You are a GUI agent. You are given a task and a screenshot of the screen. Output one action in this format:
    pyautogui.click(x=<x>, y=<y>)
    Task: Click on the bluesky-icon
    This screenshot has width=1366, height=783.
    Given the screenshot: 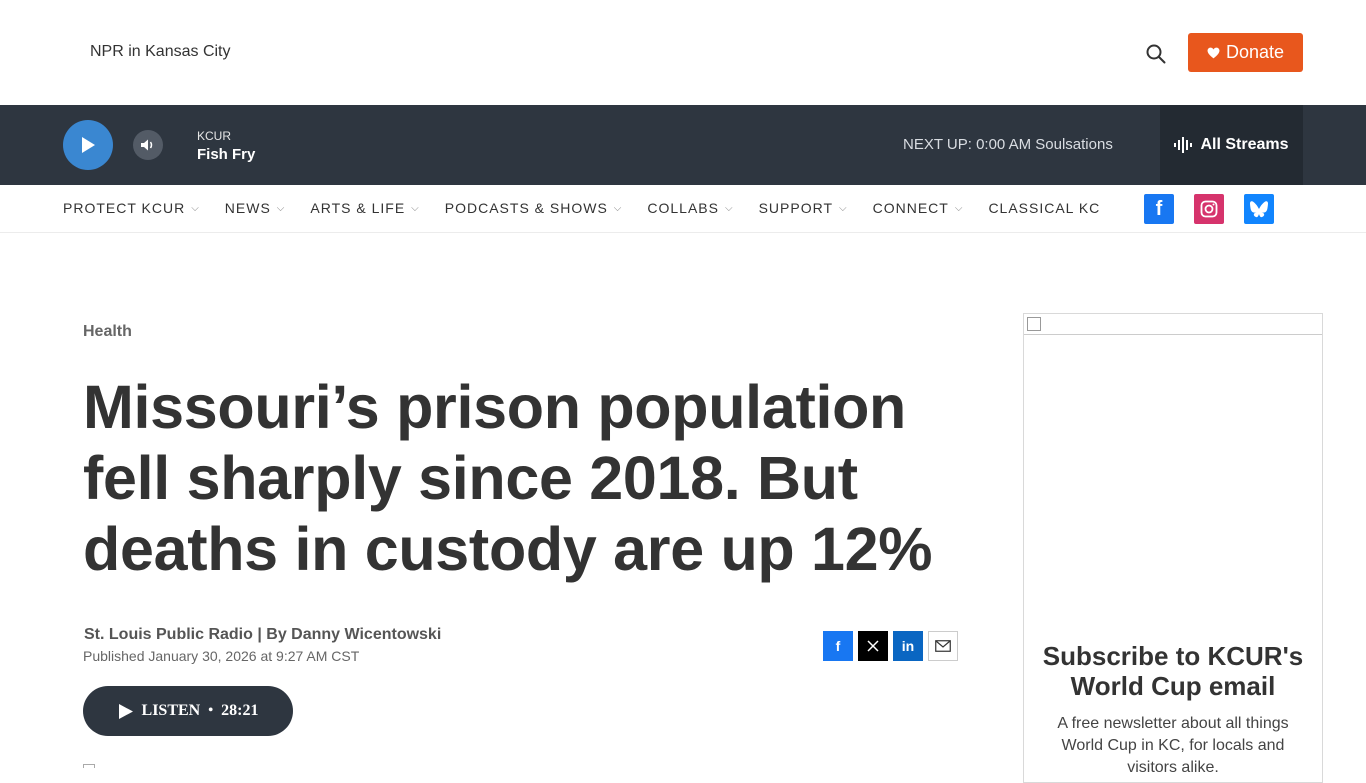 What is the action you would take?
    pyautogui.click(x=1259, y=209)
    